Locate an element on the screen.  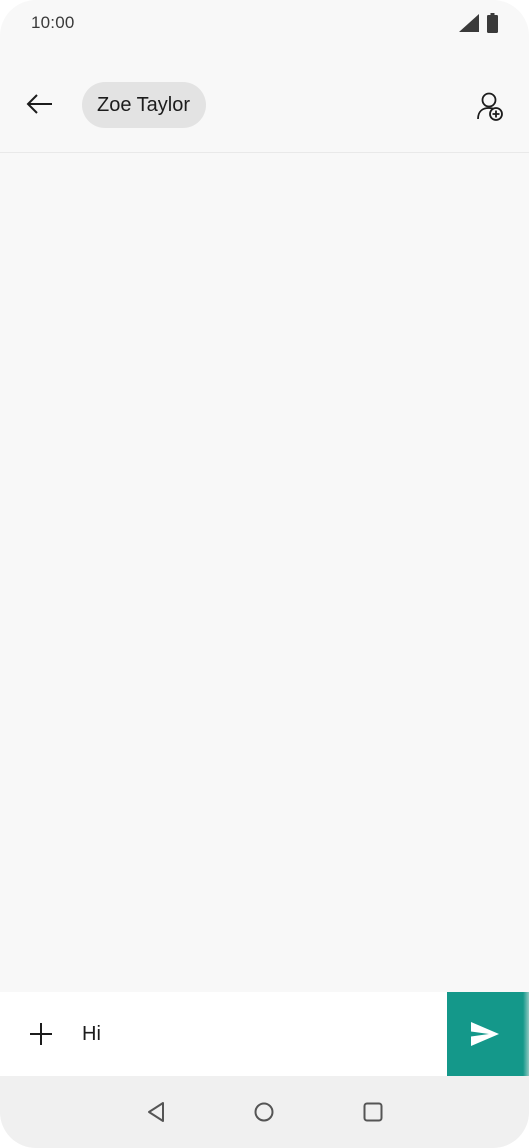
nav-back-button is located at coordinates (156, 1112).